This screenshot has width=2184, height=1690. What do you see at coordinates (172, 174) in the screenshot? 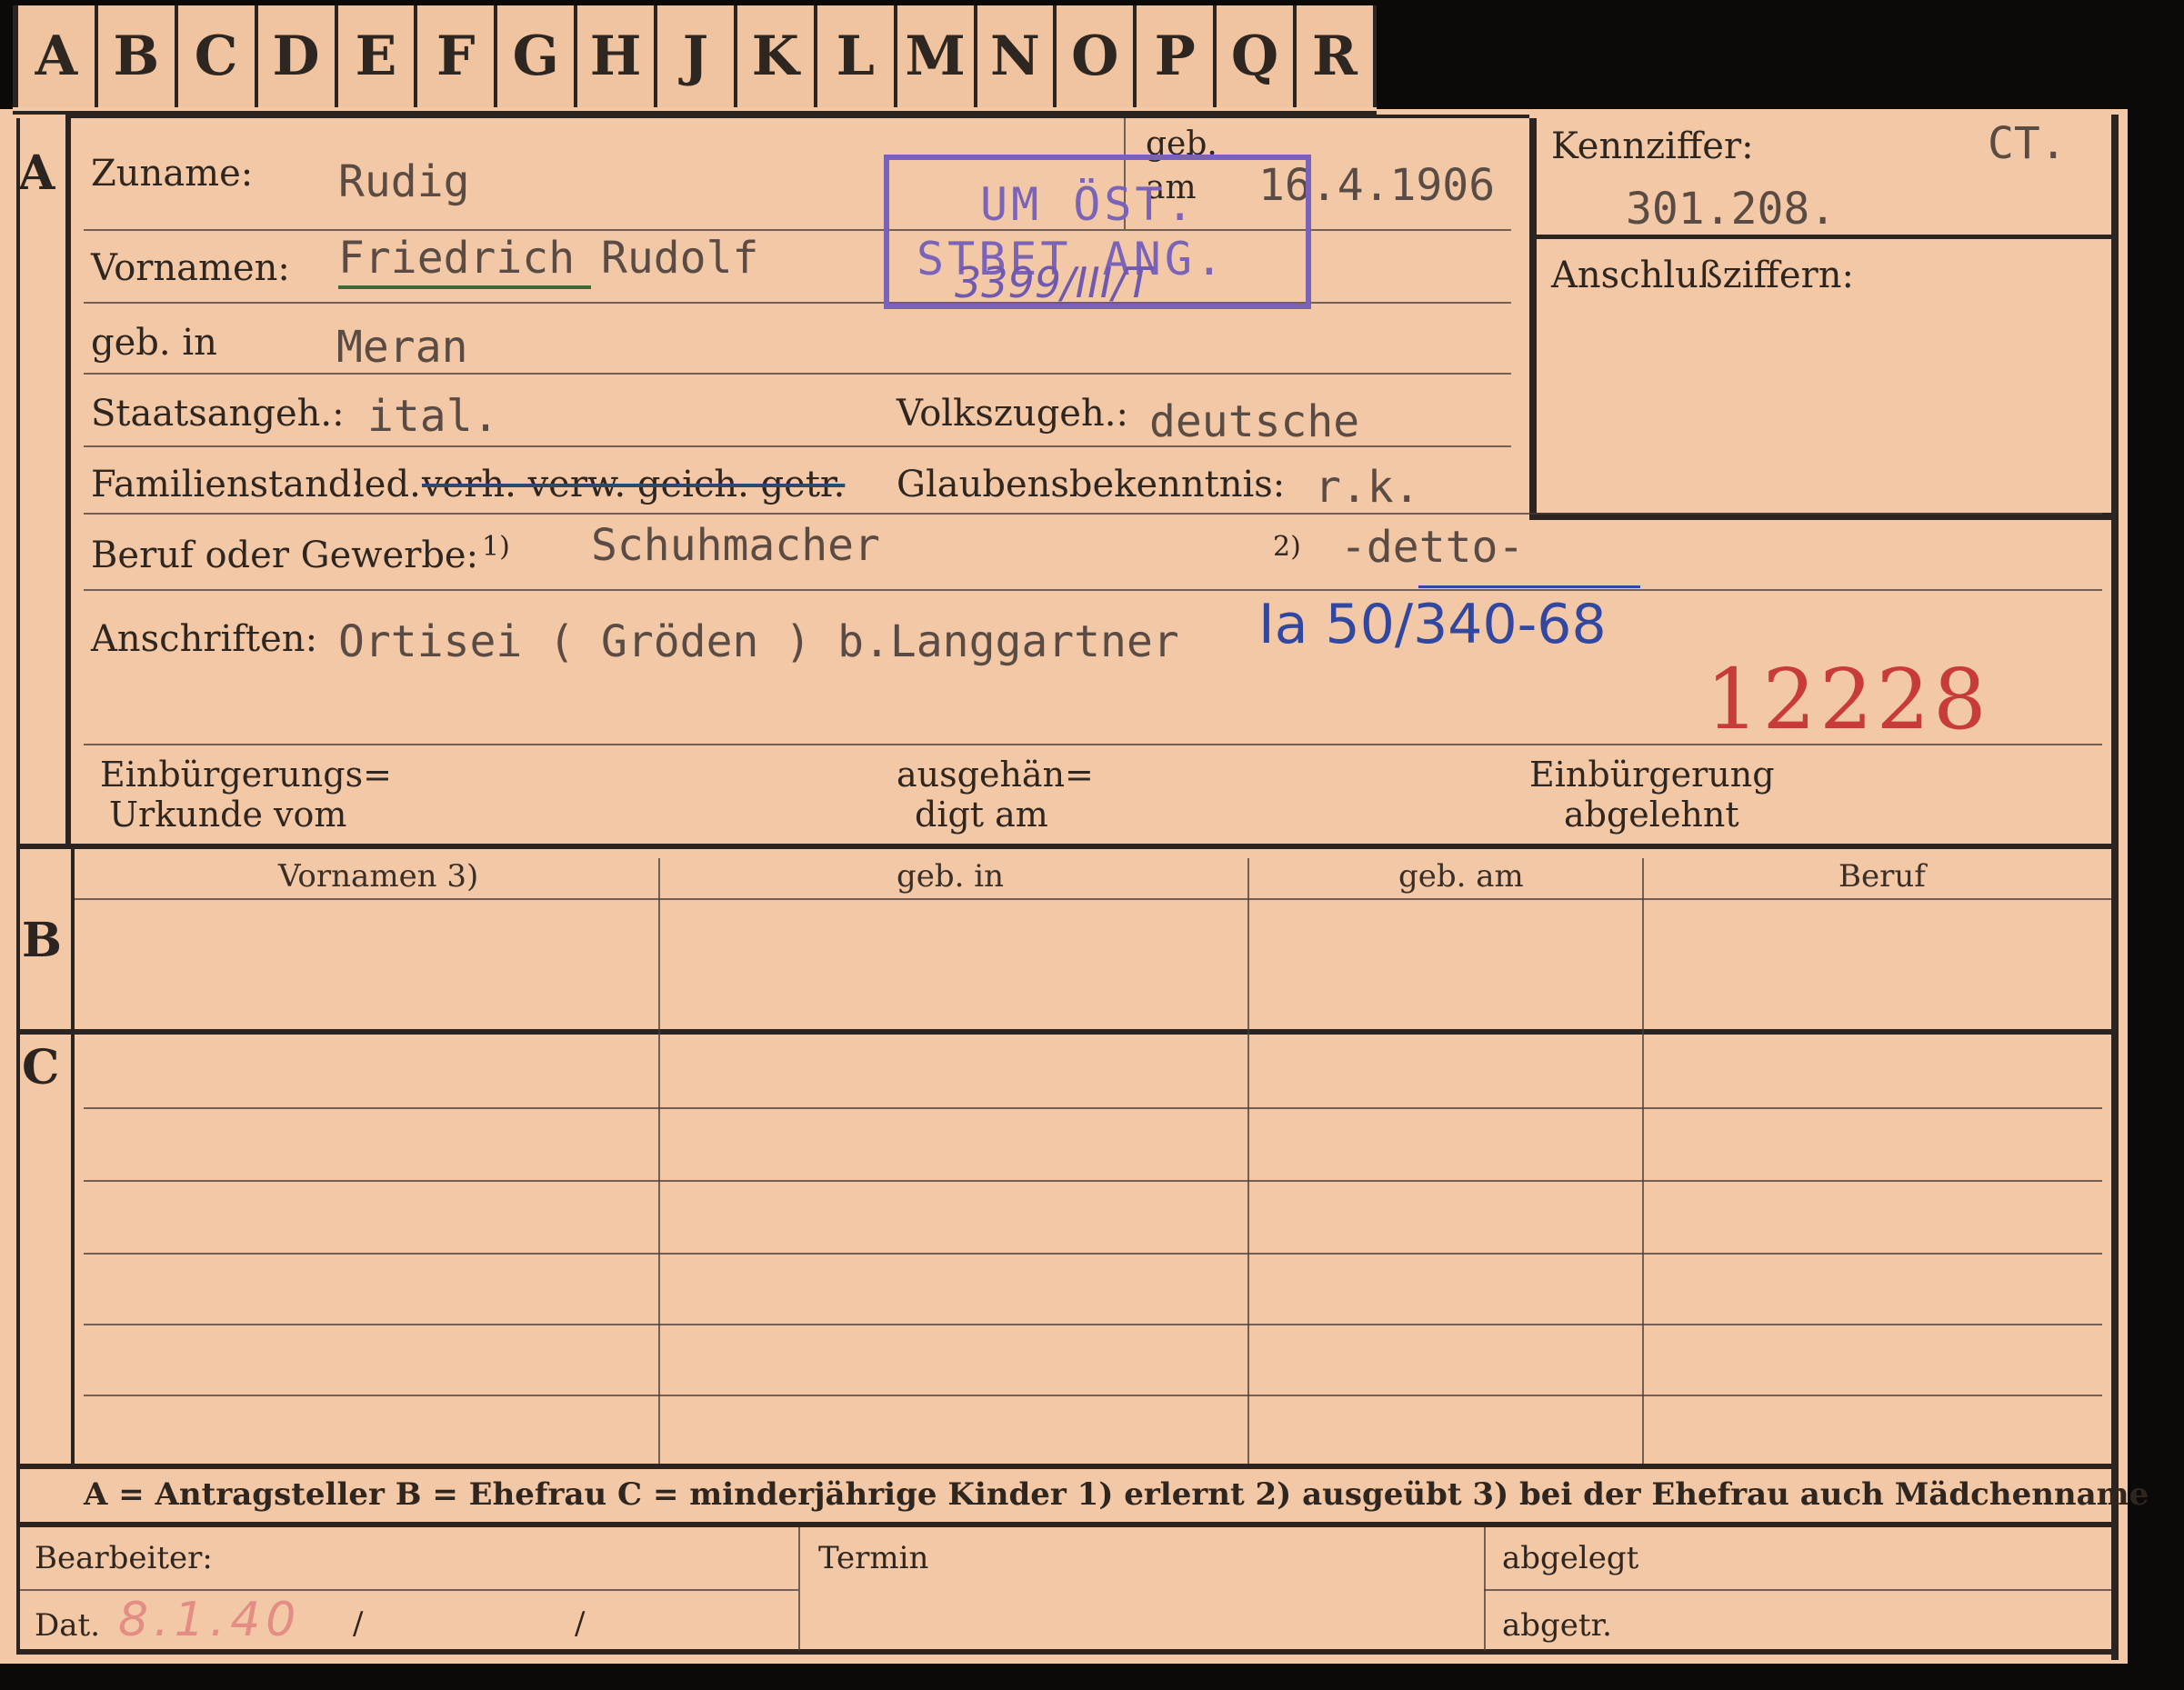
I see `zuname-label: Zuname:` at bounding box center [172, 174].